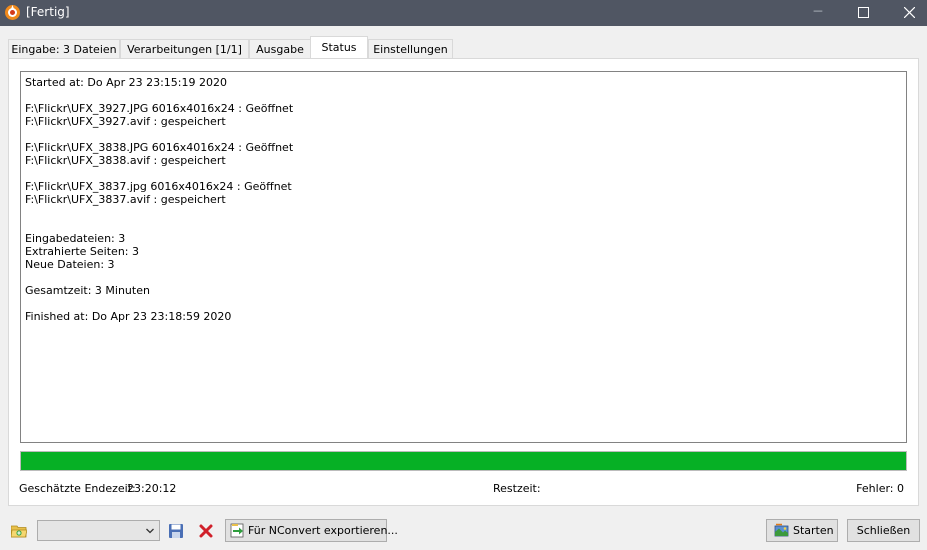 This screenshot has height=550, width=927. What do you see at coordinates (280, 49) in the screenshot?
I see `tab-ausgabe: Ausgabe` at bounding box center [280, 49].